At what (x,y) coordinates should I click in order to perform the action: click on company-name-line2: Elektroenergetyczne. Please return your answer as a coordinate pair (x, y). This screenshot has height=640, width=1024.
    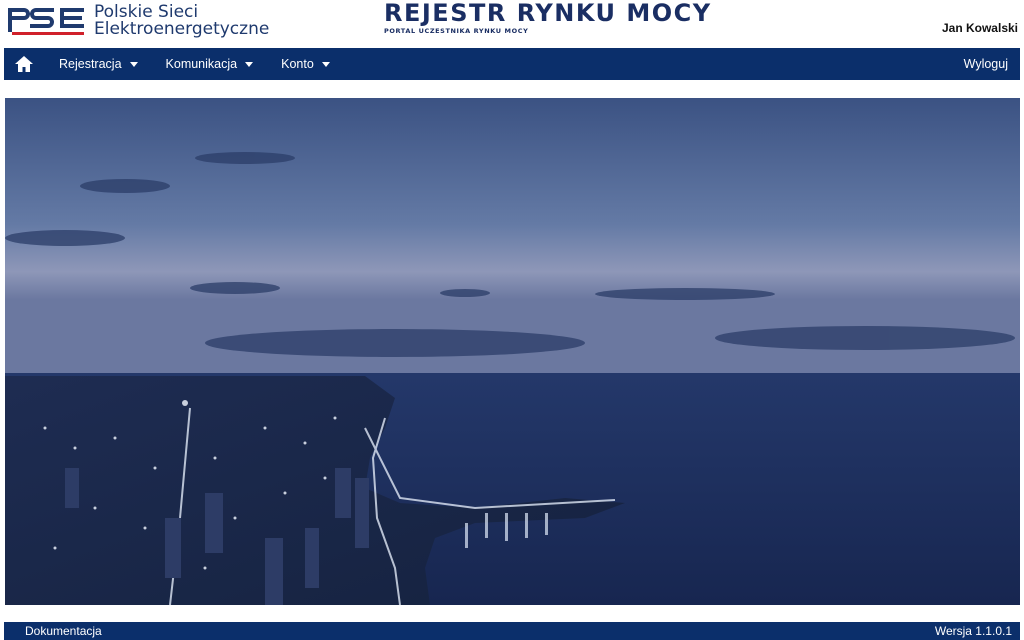
    Looking at the image, I should click on (182, 29).